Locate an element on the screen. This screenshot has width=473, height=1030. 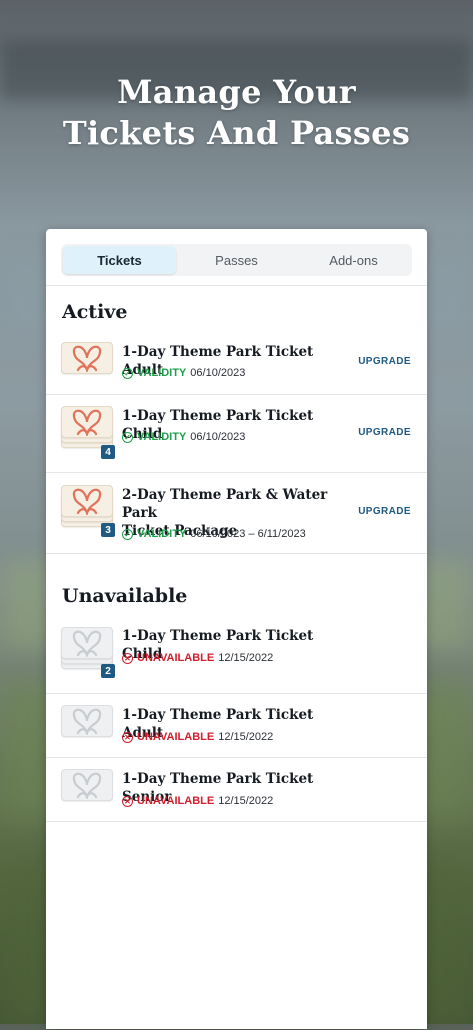
headline-line-1: Manage Your is located at coordinates (236, 92).